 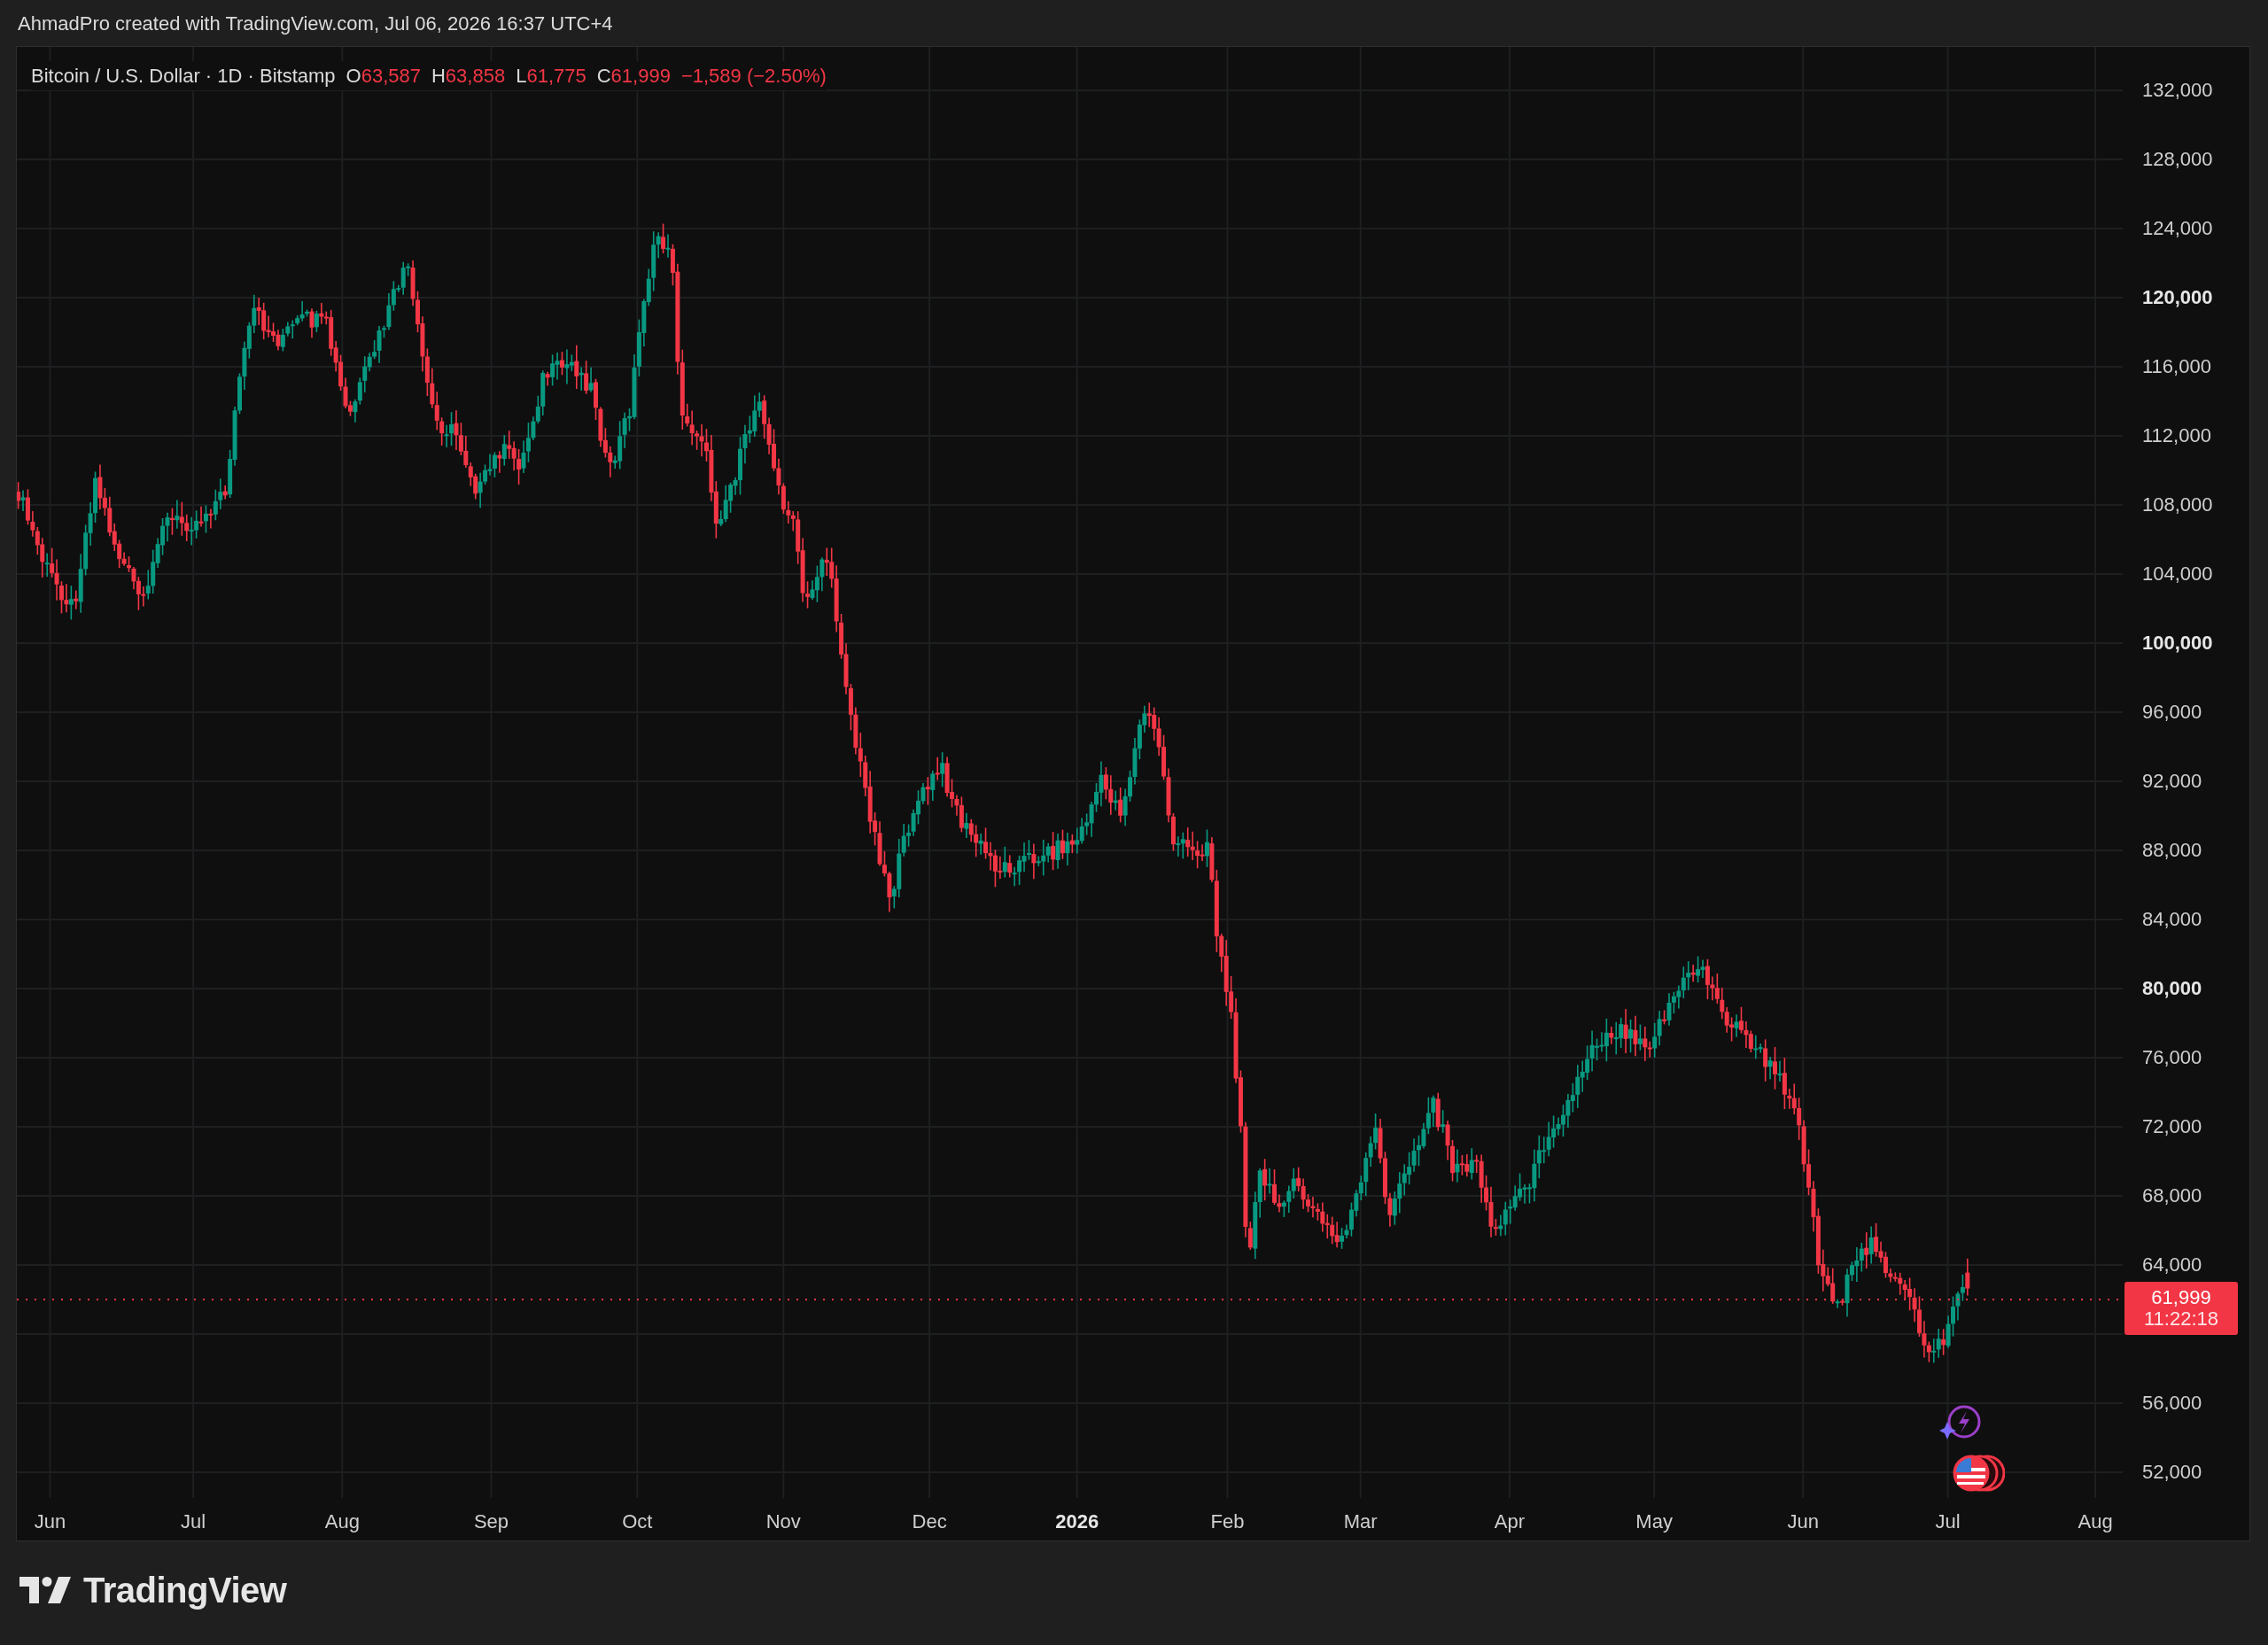 I want to click on price-tick-label: 64,000, so click(x=2172, y=1264).